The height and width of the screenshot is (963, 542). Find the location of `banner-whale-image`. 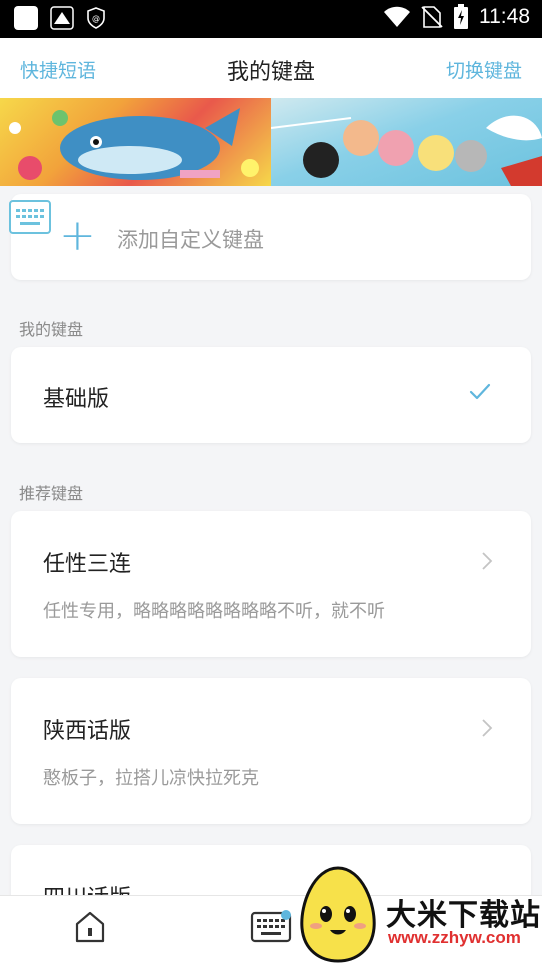

banner-whale-image is located at coordinates (135, 142).